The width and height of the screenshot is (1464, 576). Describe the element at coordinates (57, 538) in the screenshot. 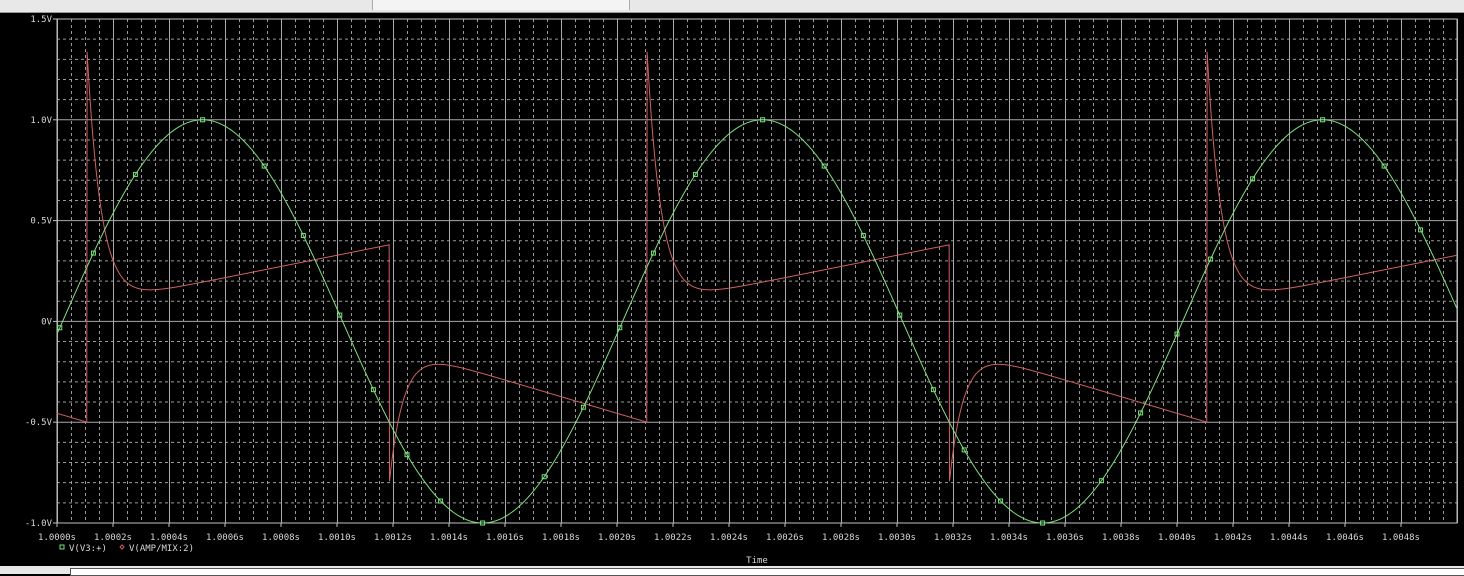

I see `x-tick-label: 1.0000s` at that location.